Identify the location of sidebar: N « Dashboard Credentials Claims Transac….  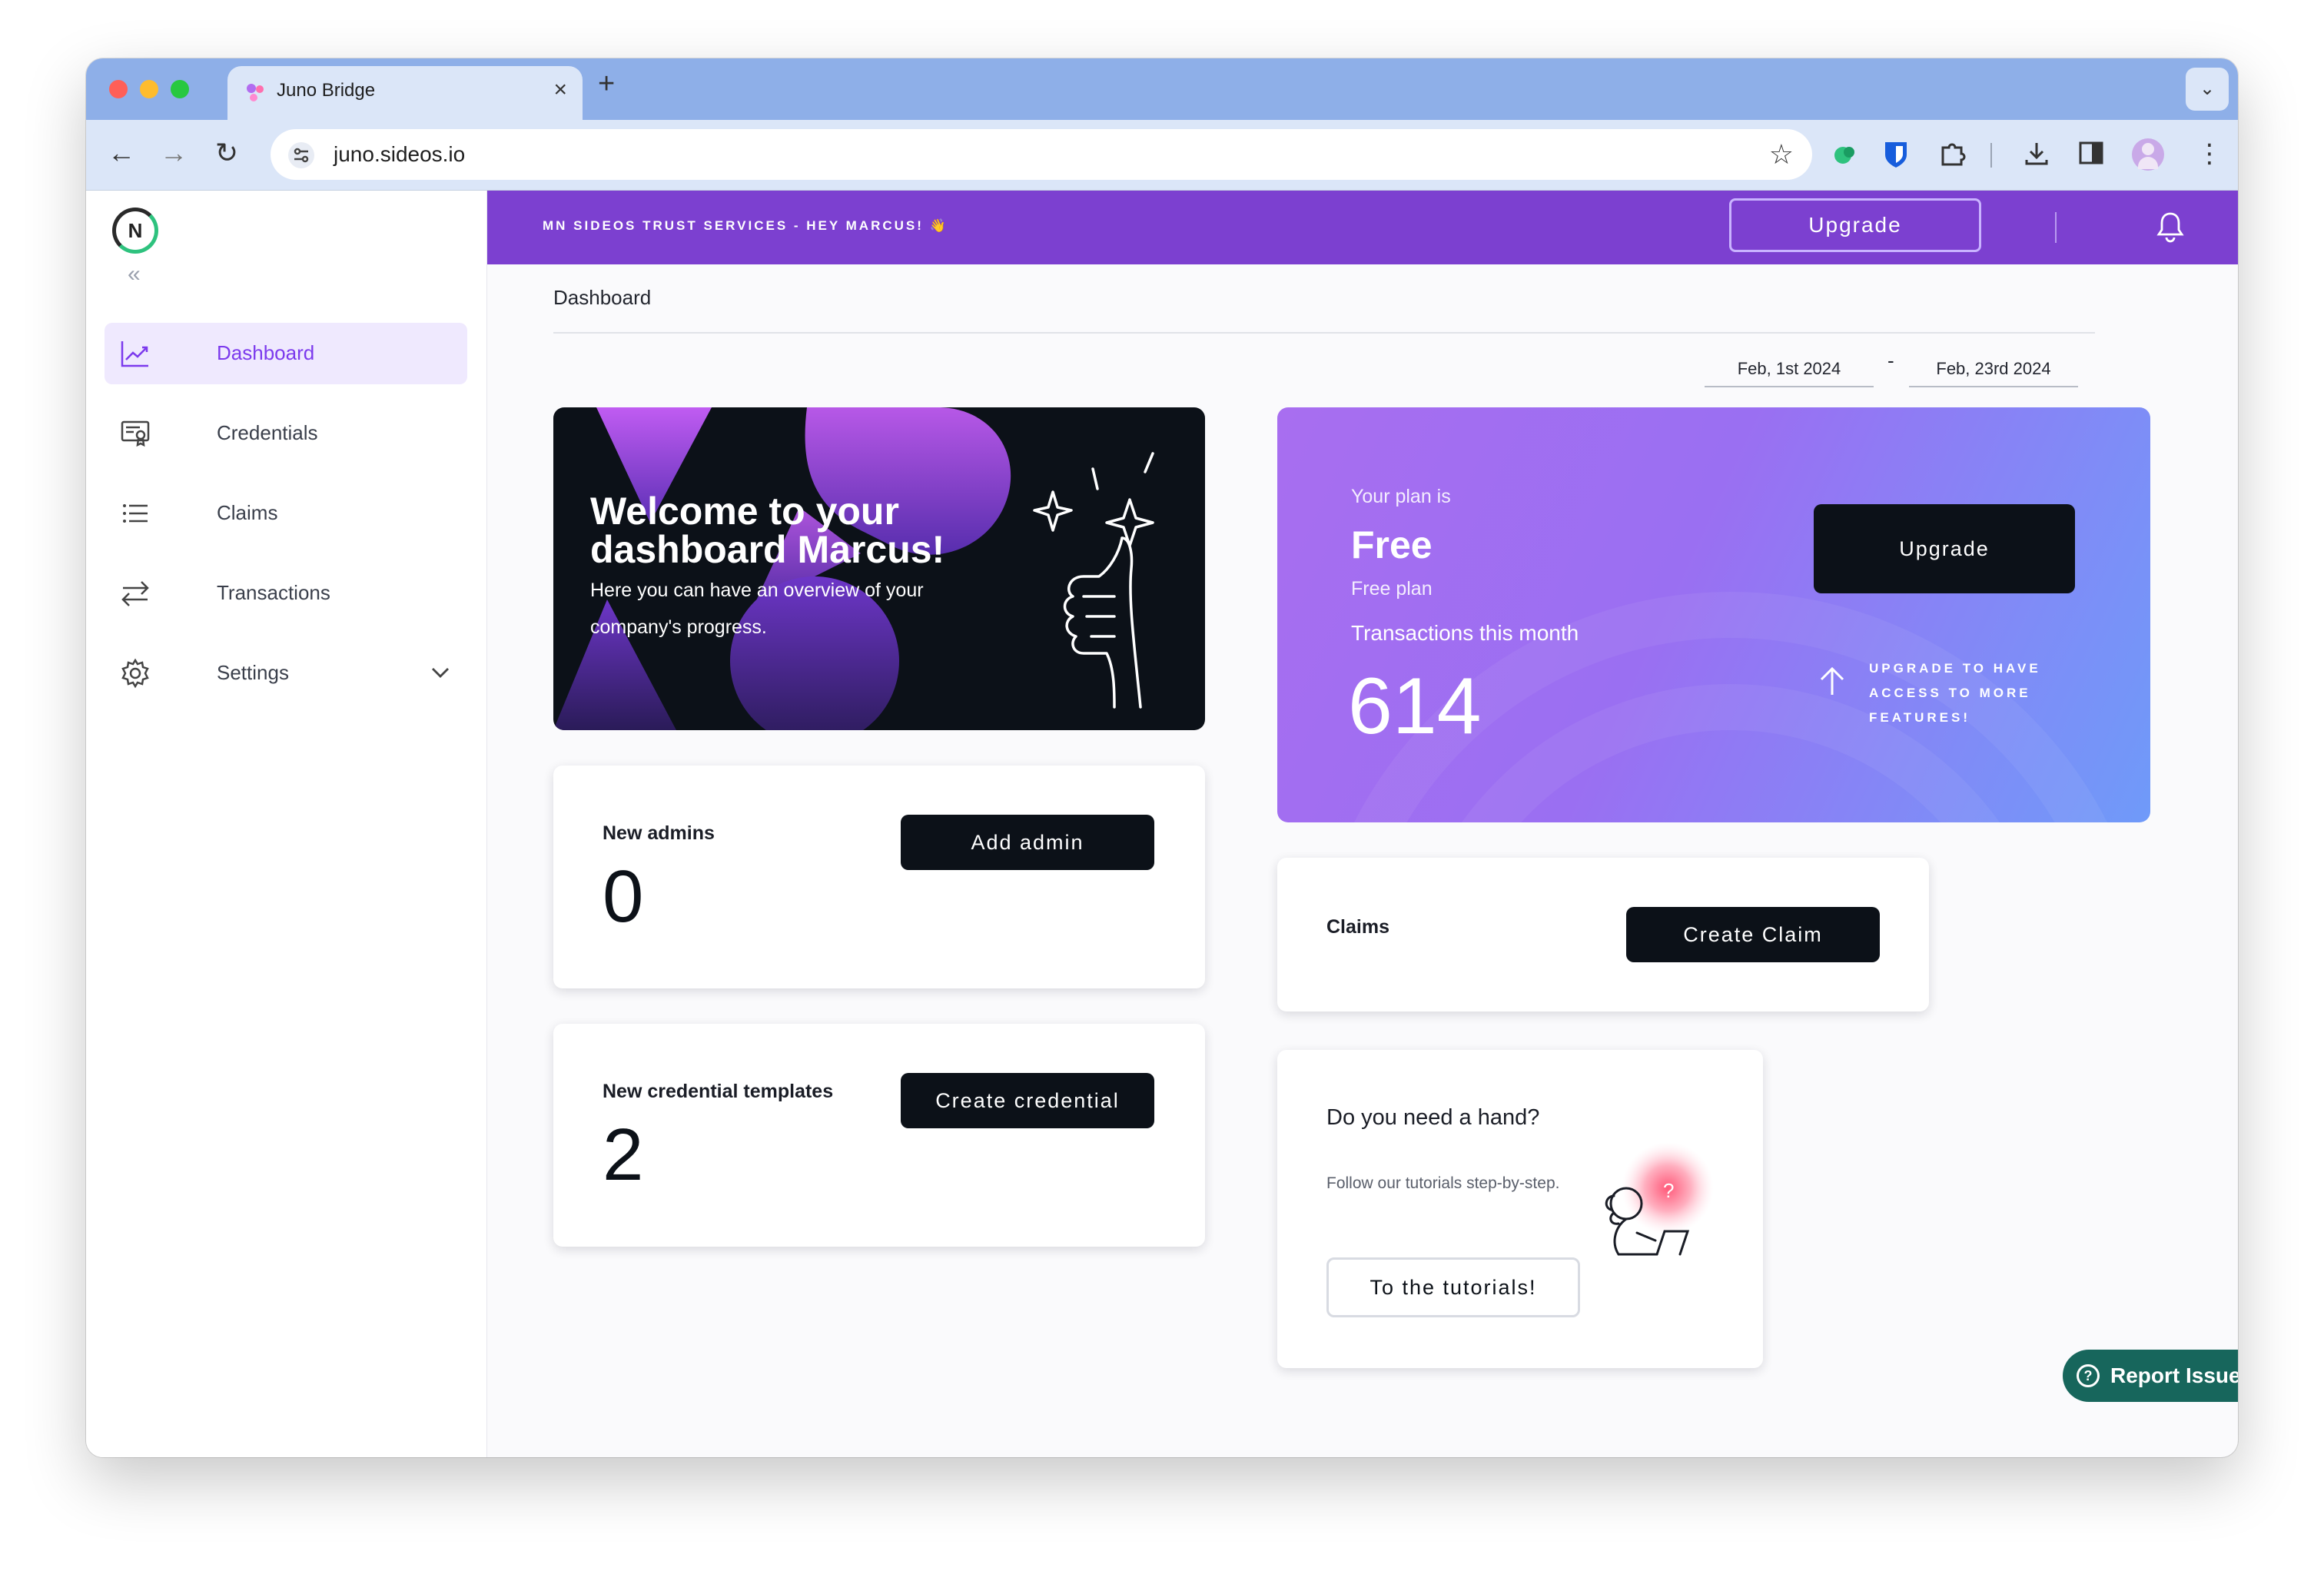
(286, 824).